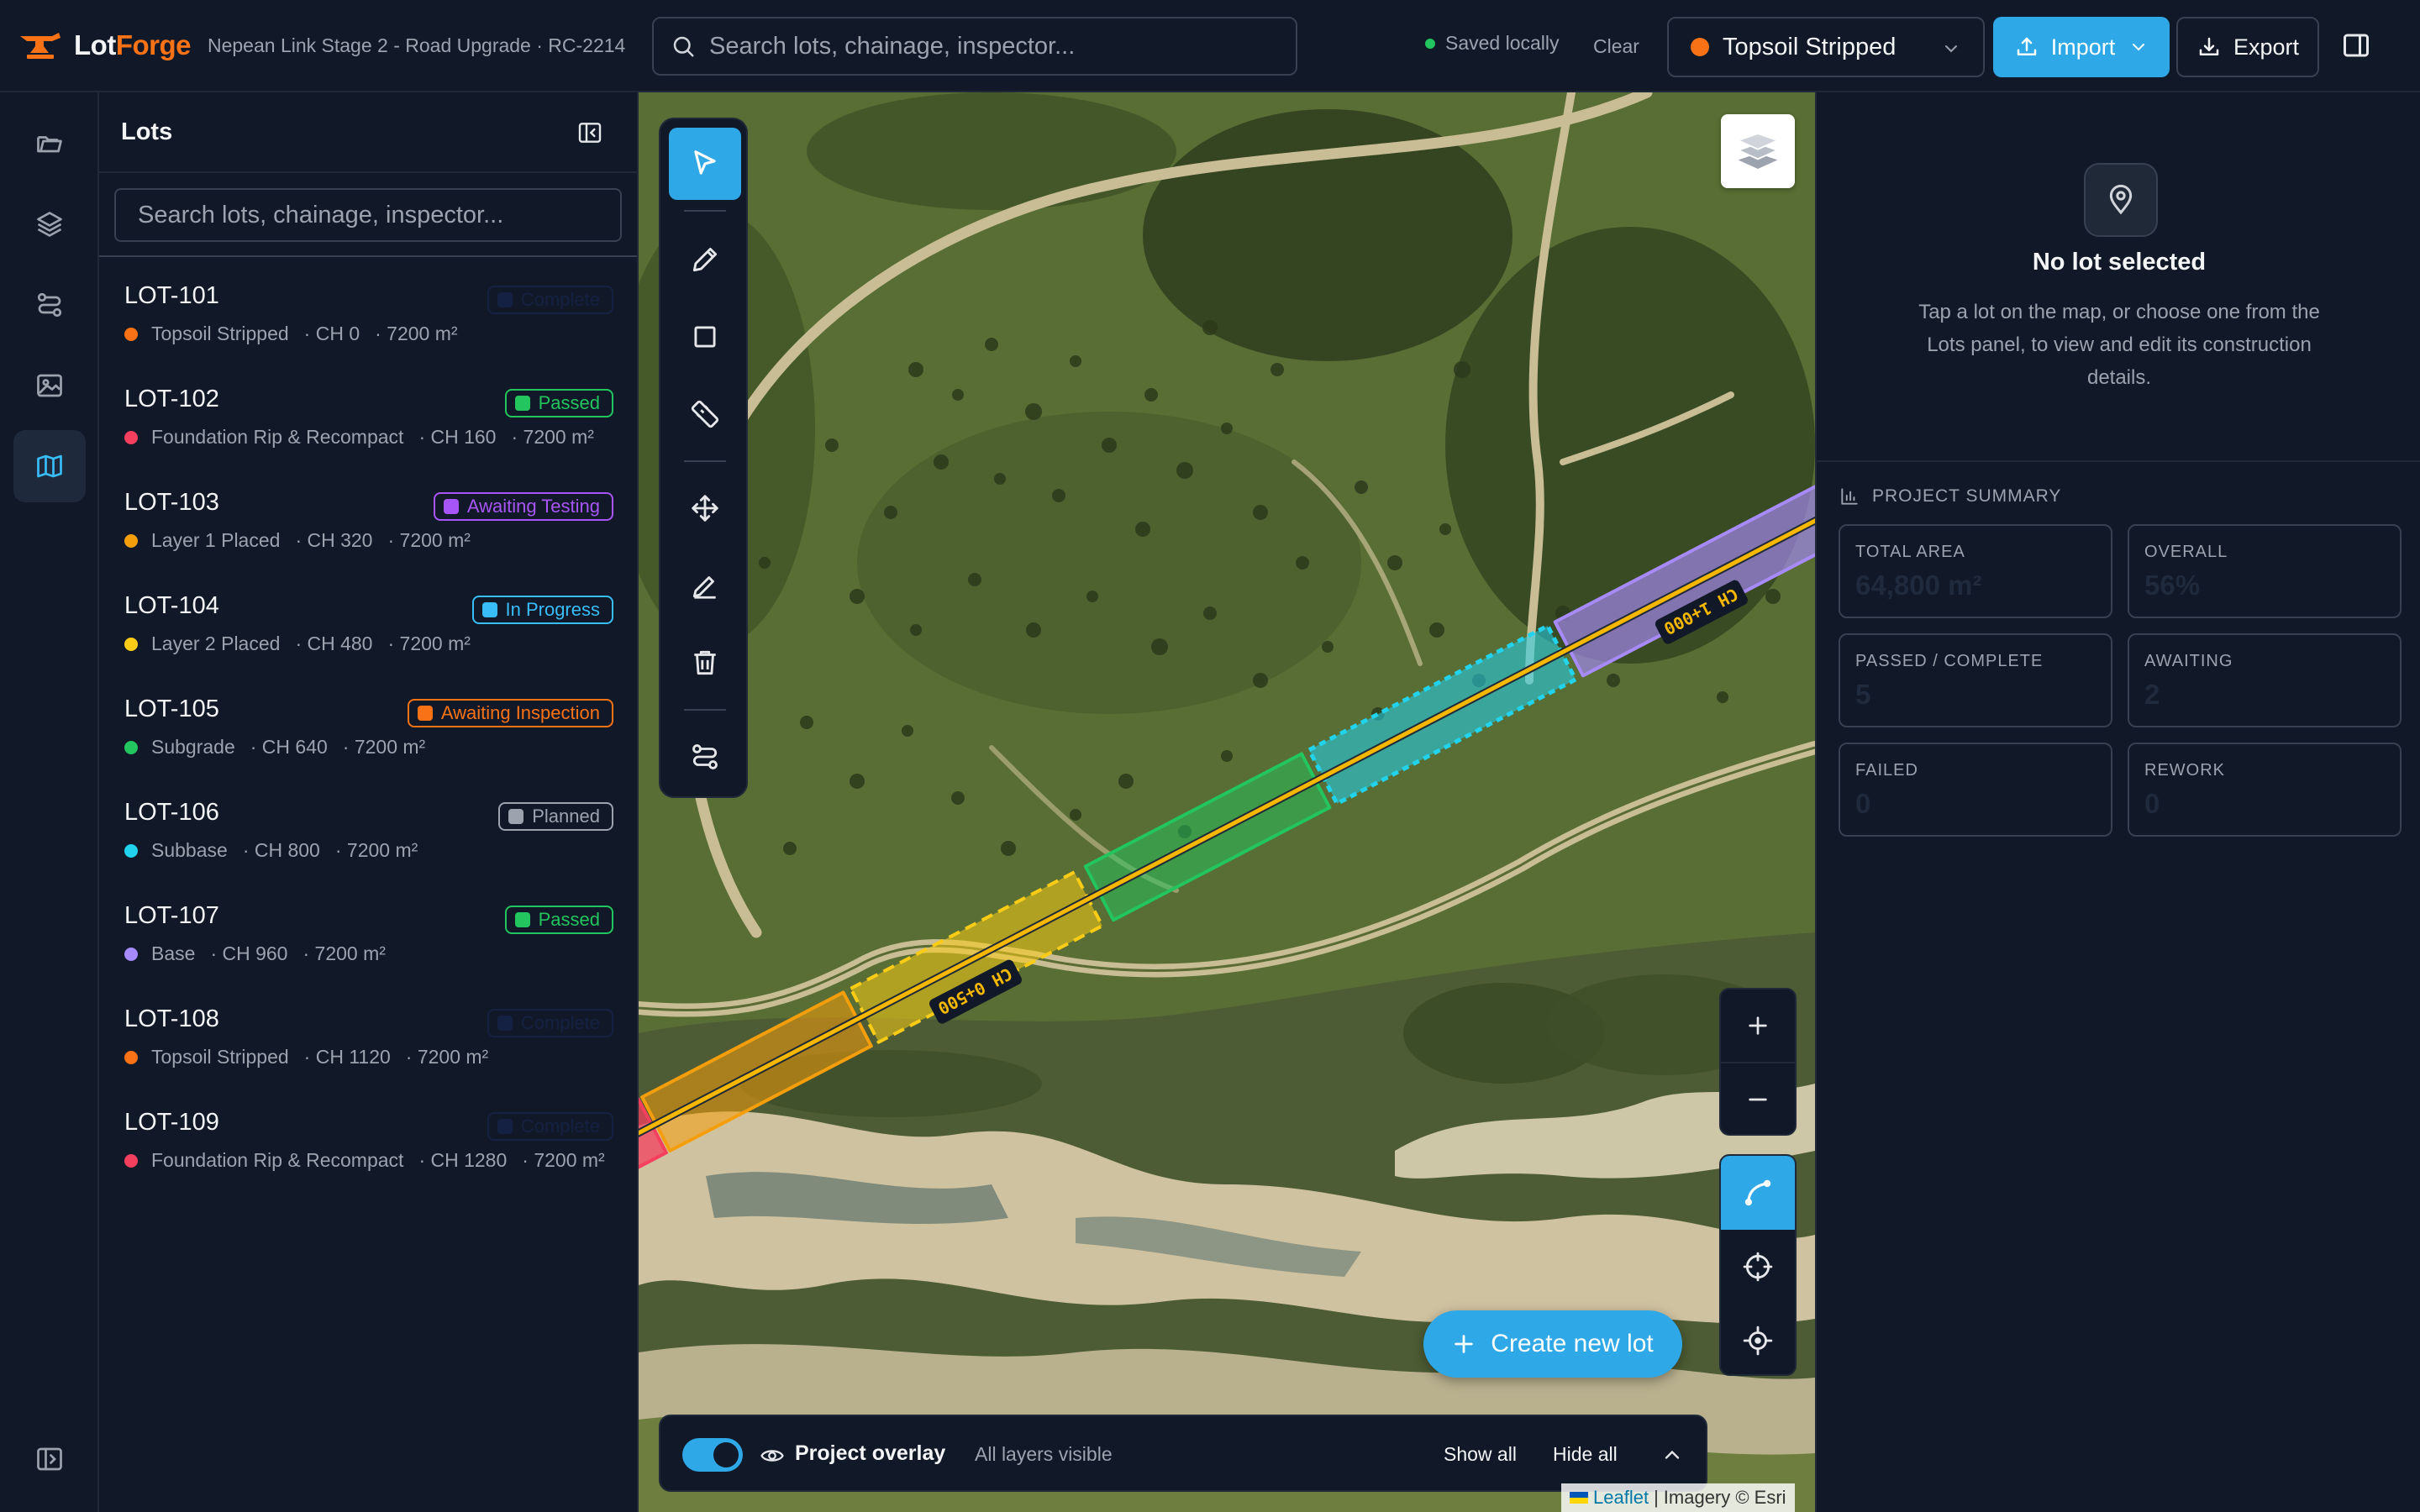 This screenshot has height=1512, width=2420. Describe the element at coordinates (2247, 47) in the screenshot. I see `export-button: Export` at that location.